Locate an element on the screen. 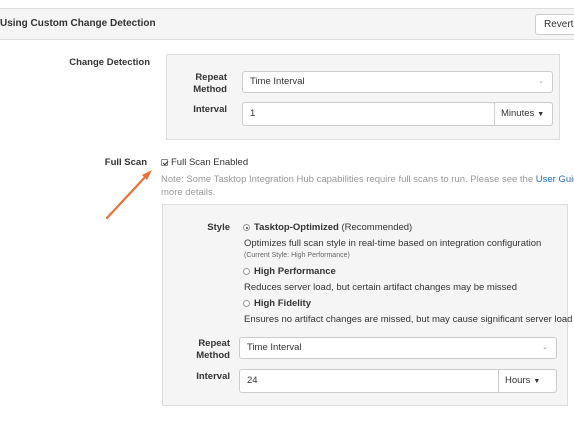  user-guide-link: User Guide is located at coordinates (555, 179).